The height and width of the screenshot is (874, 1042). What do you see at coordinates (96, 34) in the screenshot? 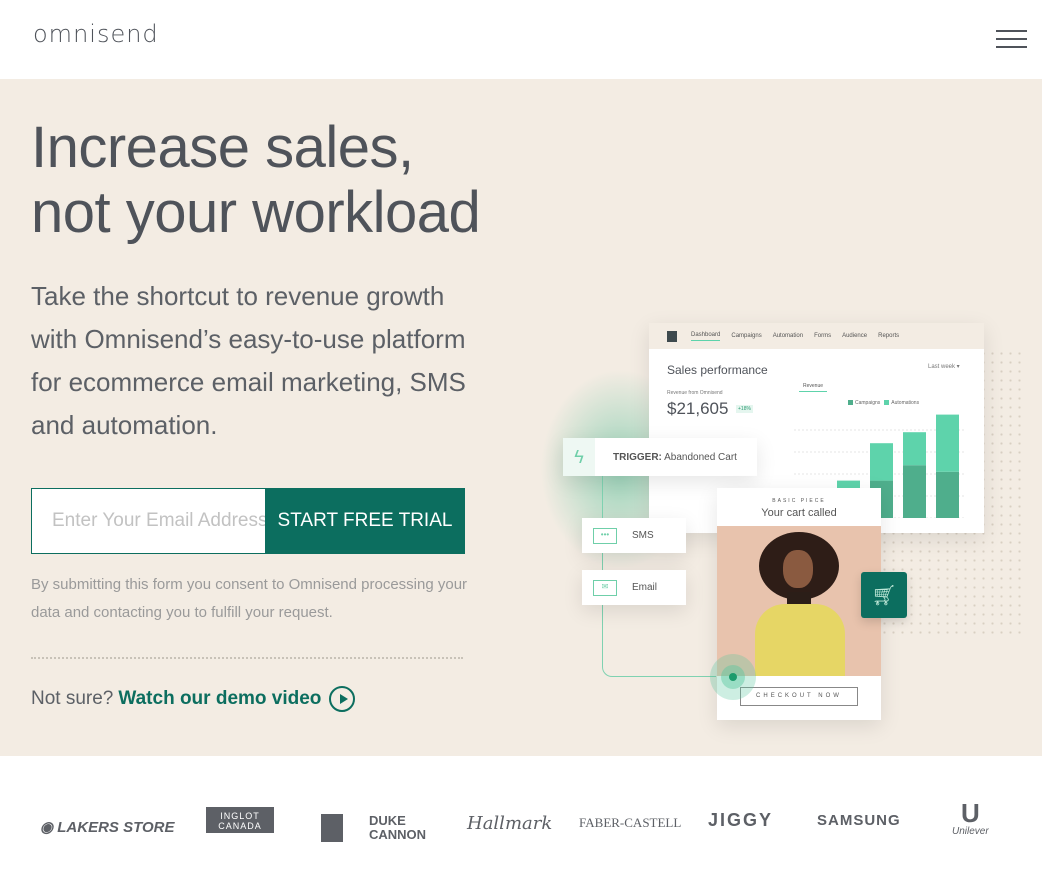
I see `omnisend-logo: omnisend` at bounding box center [96, 34].